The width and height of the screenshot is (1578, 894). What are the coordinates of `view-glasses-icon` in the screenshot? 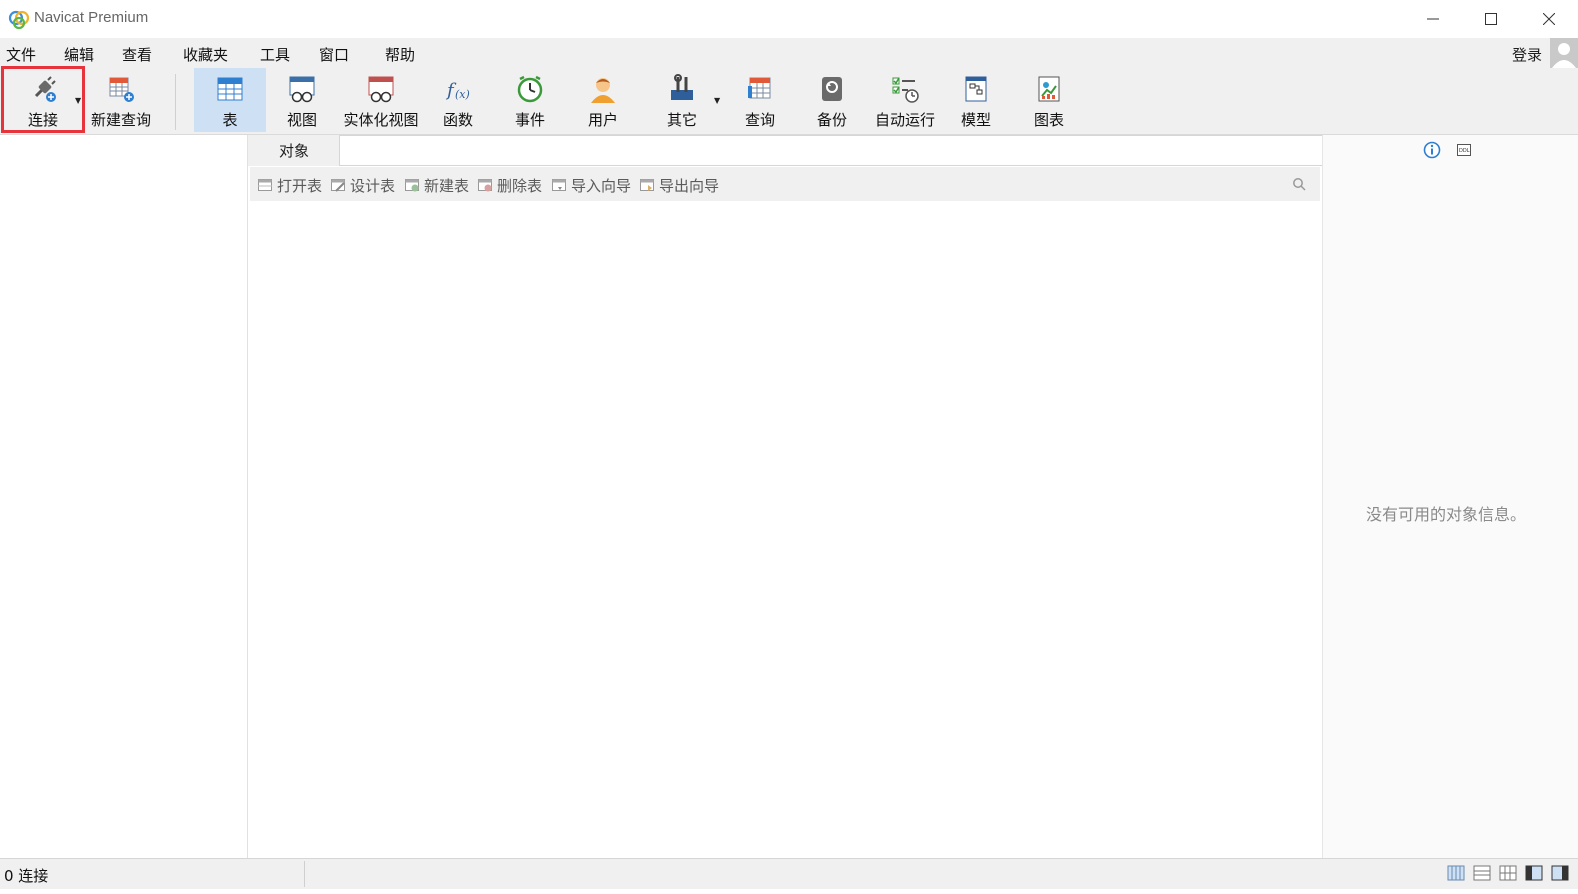 It's located at (302, 89).